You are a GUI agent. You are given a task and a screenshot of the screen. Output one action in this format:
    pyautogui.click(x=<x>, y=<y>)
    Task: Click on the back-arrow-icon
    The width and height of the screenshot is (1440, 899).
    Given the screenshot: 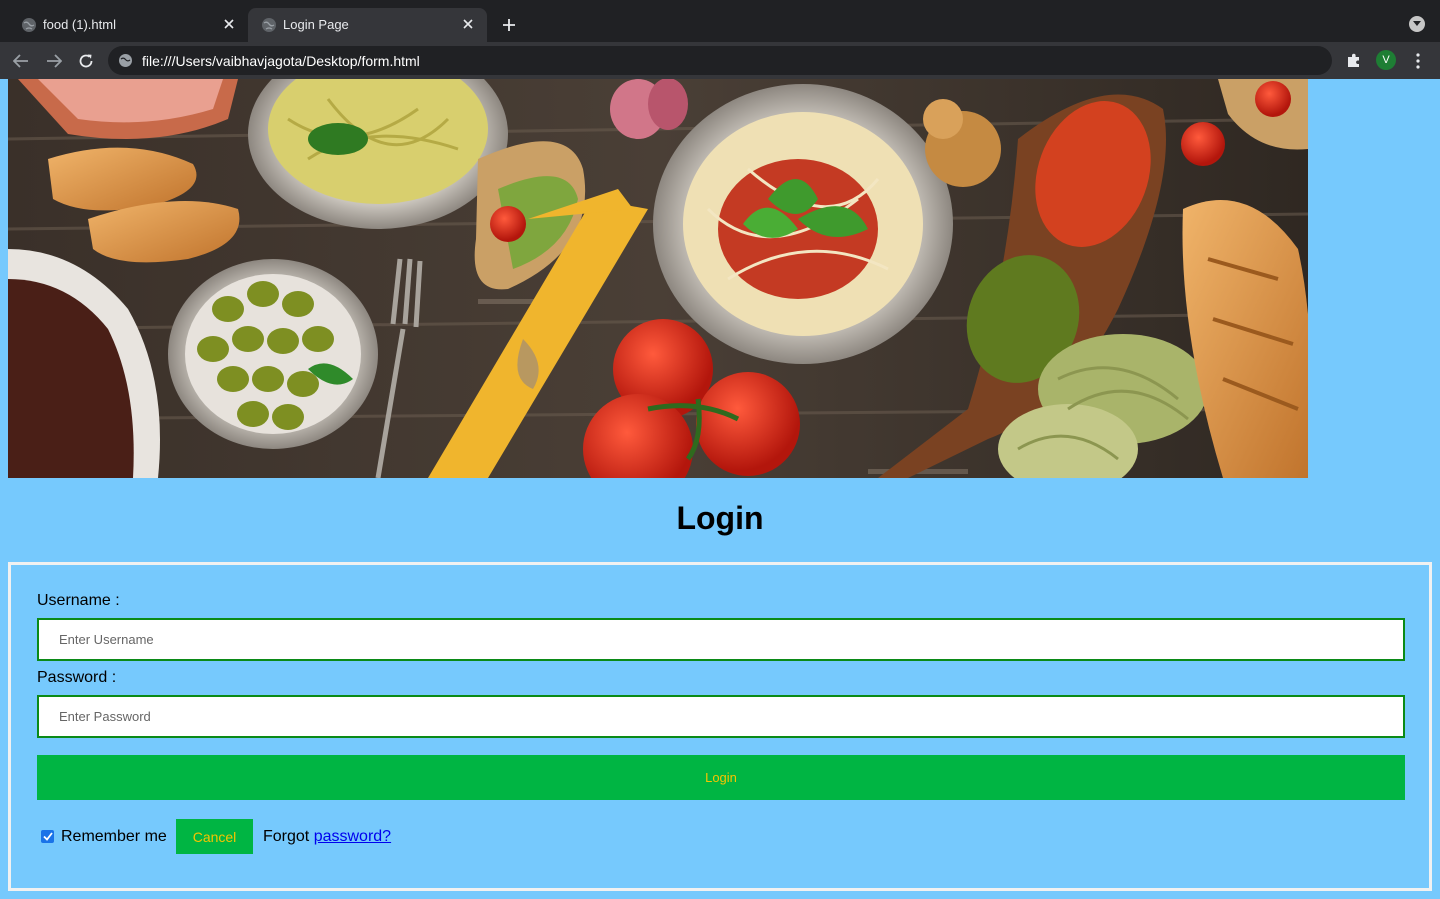 What is the action you would take?
    pyautogui.click(x=21, y=61)
    